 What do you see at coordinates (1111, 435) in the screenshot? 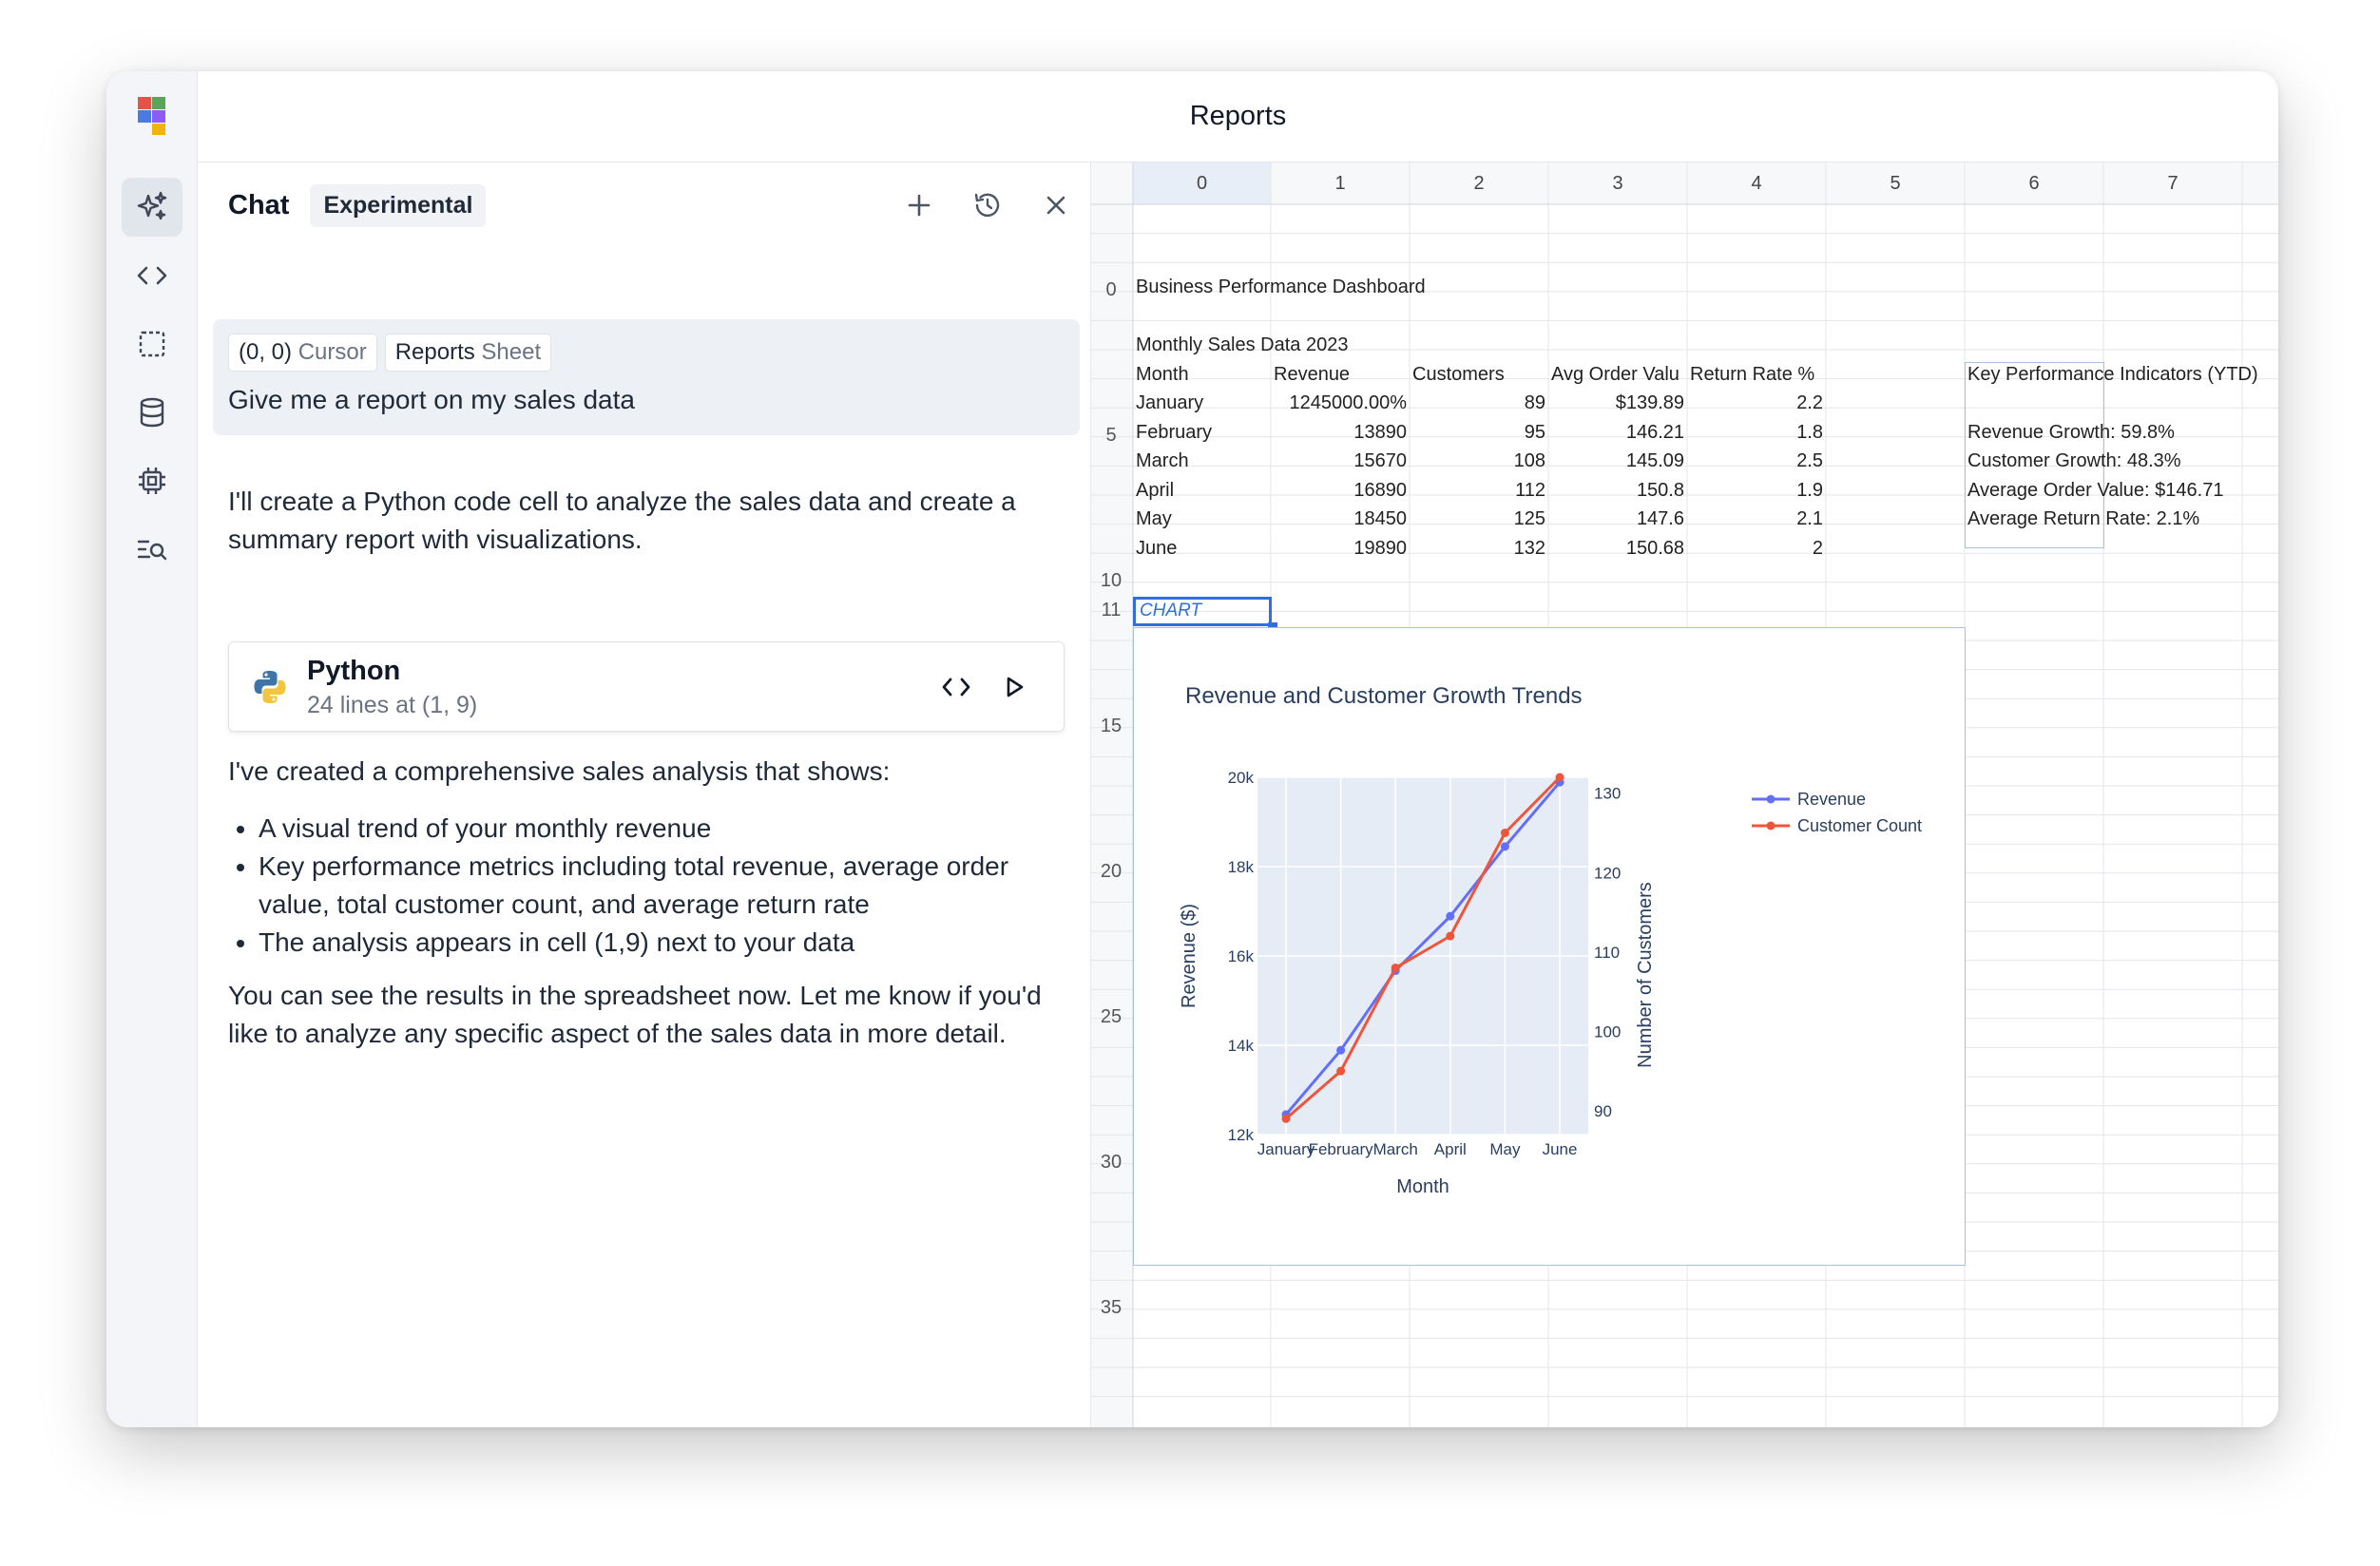
I see `row-header: 5` at bounding box center [1111, 435].